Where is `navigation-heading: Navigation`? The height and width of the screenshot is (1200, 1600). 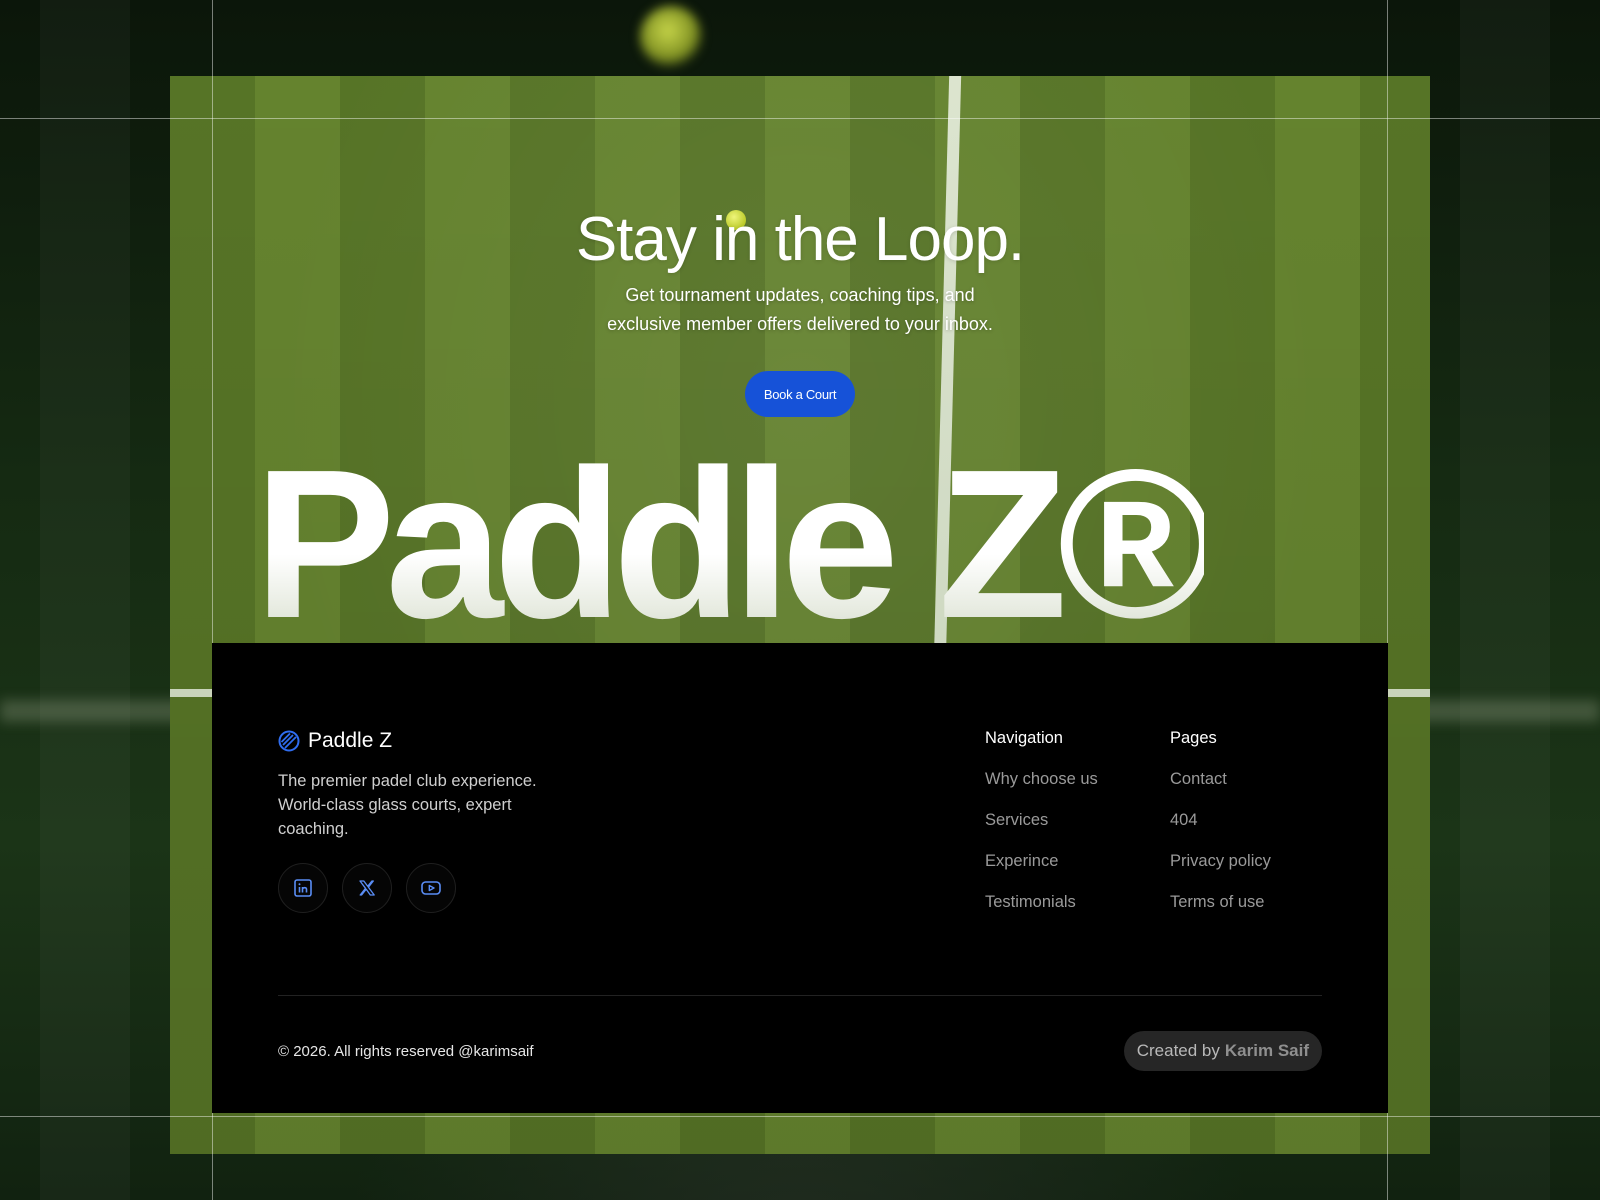 navigation-heading: Navigation is located at coordinates (1024, 738).